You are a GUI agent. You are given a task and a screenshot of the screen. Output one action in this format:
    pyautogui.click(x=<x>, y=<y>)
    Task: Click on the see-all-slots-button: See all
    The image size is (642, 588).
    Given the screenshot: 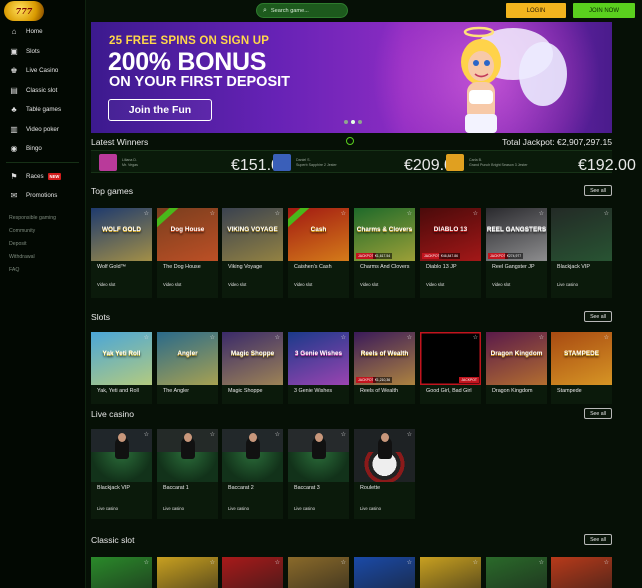 What is the action you would take?
    pyautogui.click(x=598, y=316)
    